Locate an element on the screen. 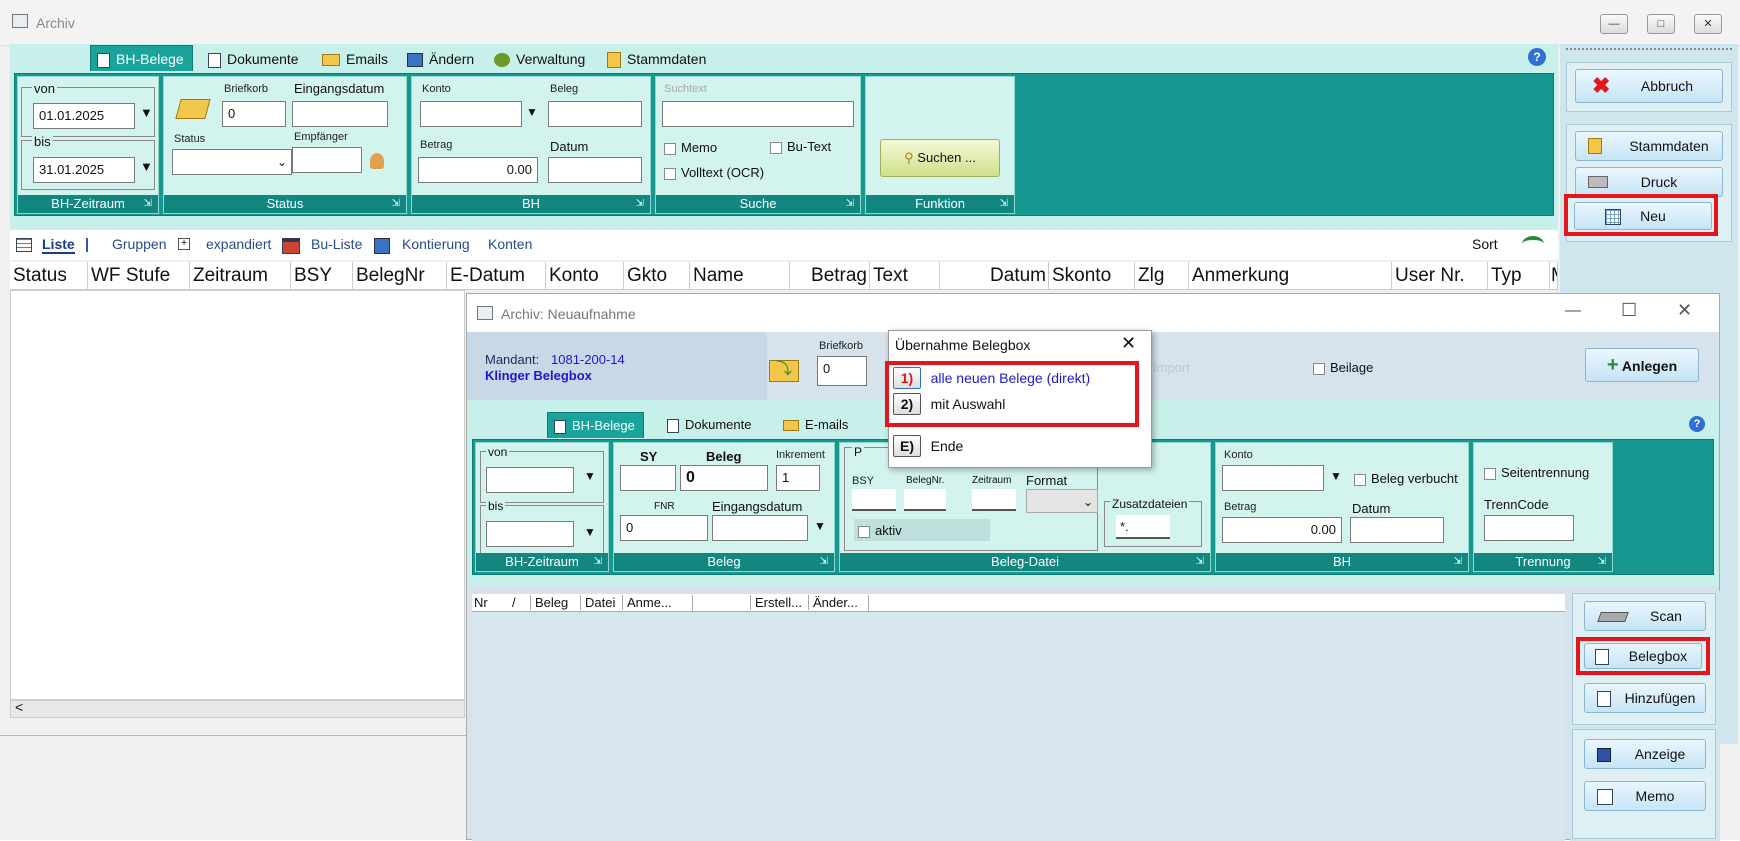 The image size is (1740, 841). konto-field is located at coordinates (471, 114).